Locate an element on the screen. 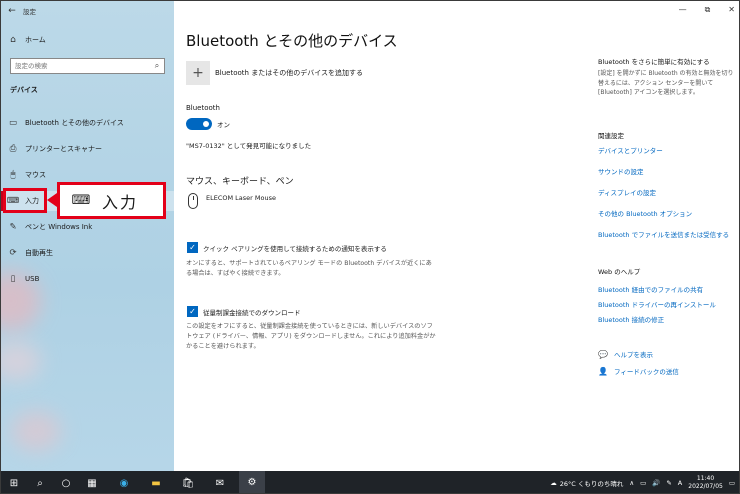 This screenshot has width=740, height=494. link-display-settings: ディスプレイの設定 is located at coordinates (627, 192).